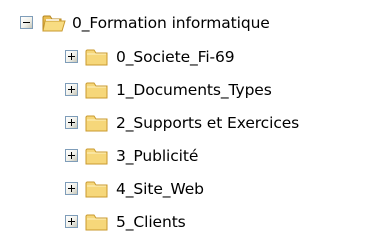 This screenshot has height=248, width=365. What do you see at coordinates (151, 222) in the screenshot?
I see `tree-node-label: 5_Clients` at bounding box center [151, 222].